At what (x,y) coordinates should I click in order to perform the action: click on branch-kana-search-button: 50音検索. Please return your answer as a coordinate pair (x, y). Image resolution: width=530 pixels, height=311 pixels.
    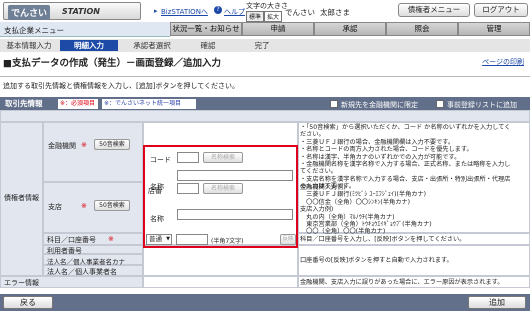
    Looking at the image, I should click on (112, 205).